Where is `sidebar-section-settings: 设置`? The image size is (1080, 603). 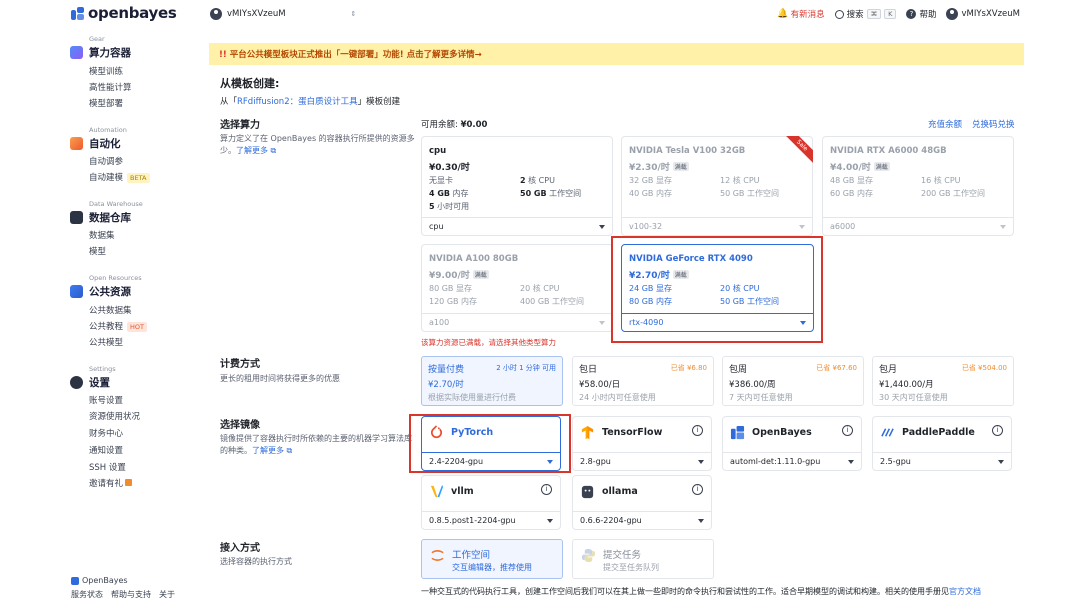
sidebar-section-settings: 设置 is located at coordinates (90, 382).